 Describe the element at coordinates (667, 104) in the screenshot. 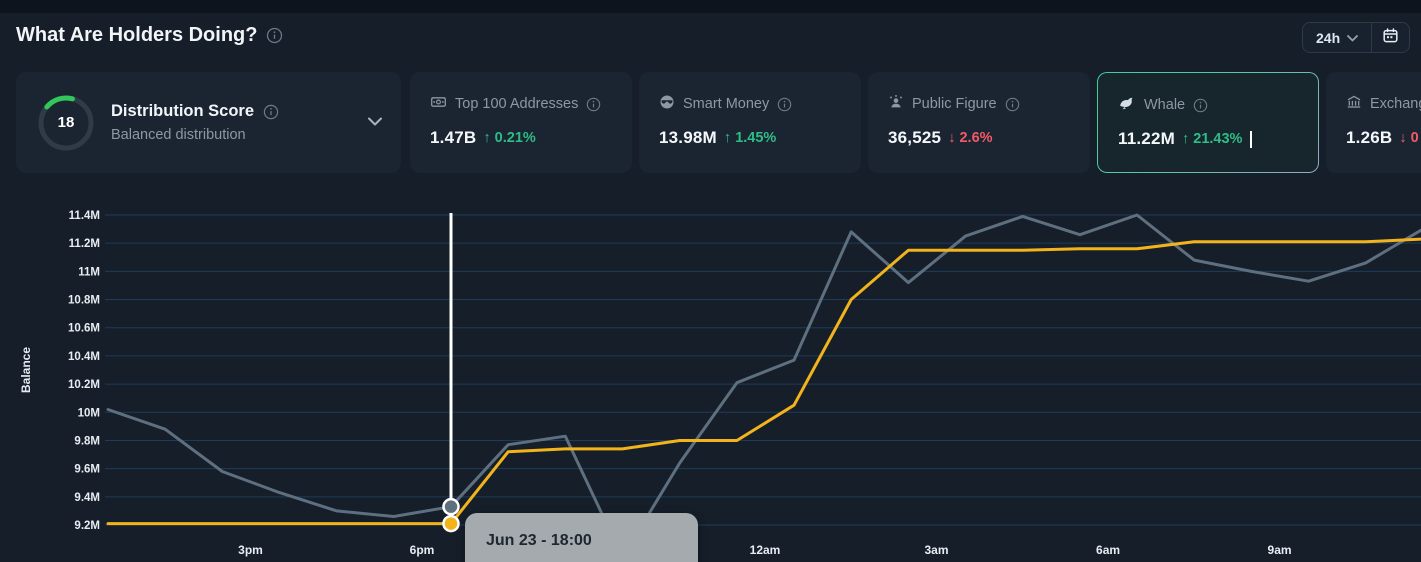

I see `smart-money-icon` at that location.